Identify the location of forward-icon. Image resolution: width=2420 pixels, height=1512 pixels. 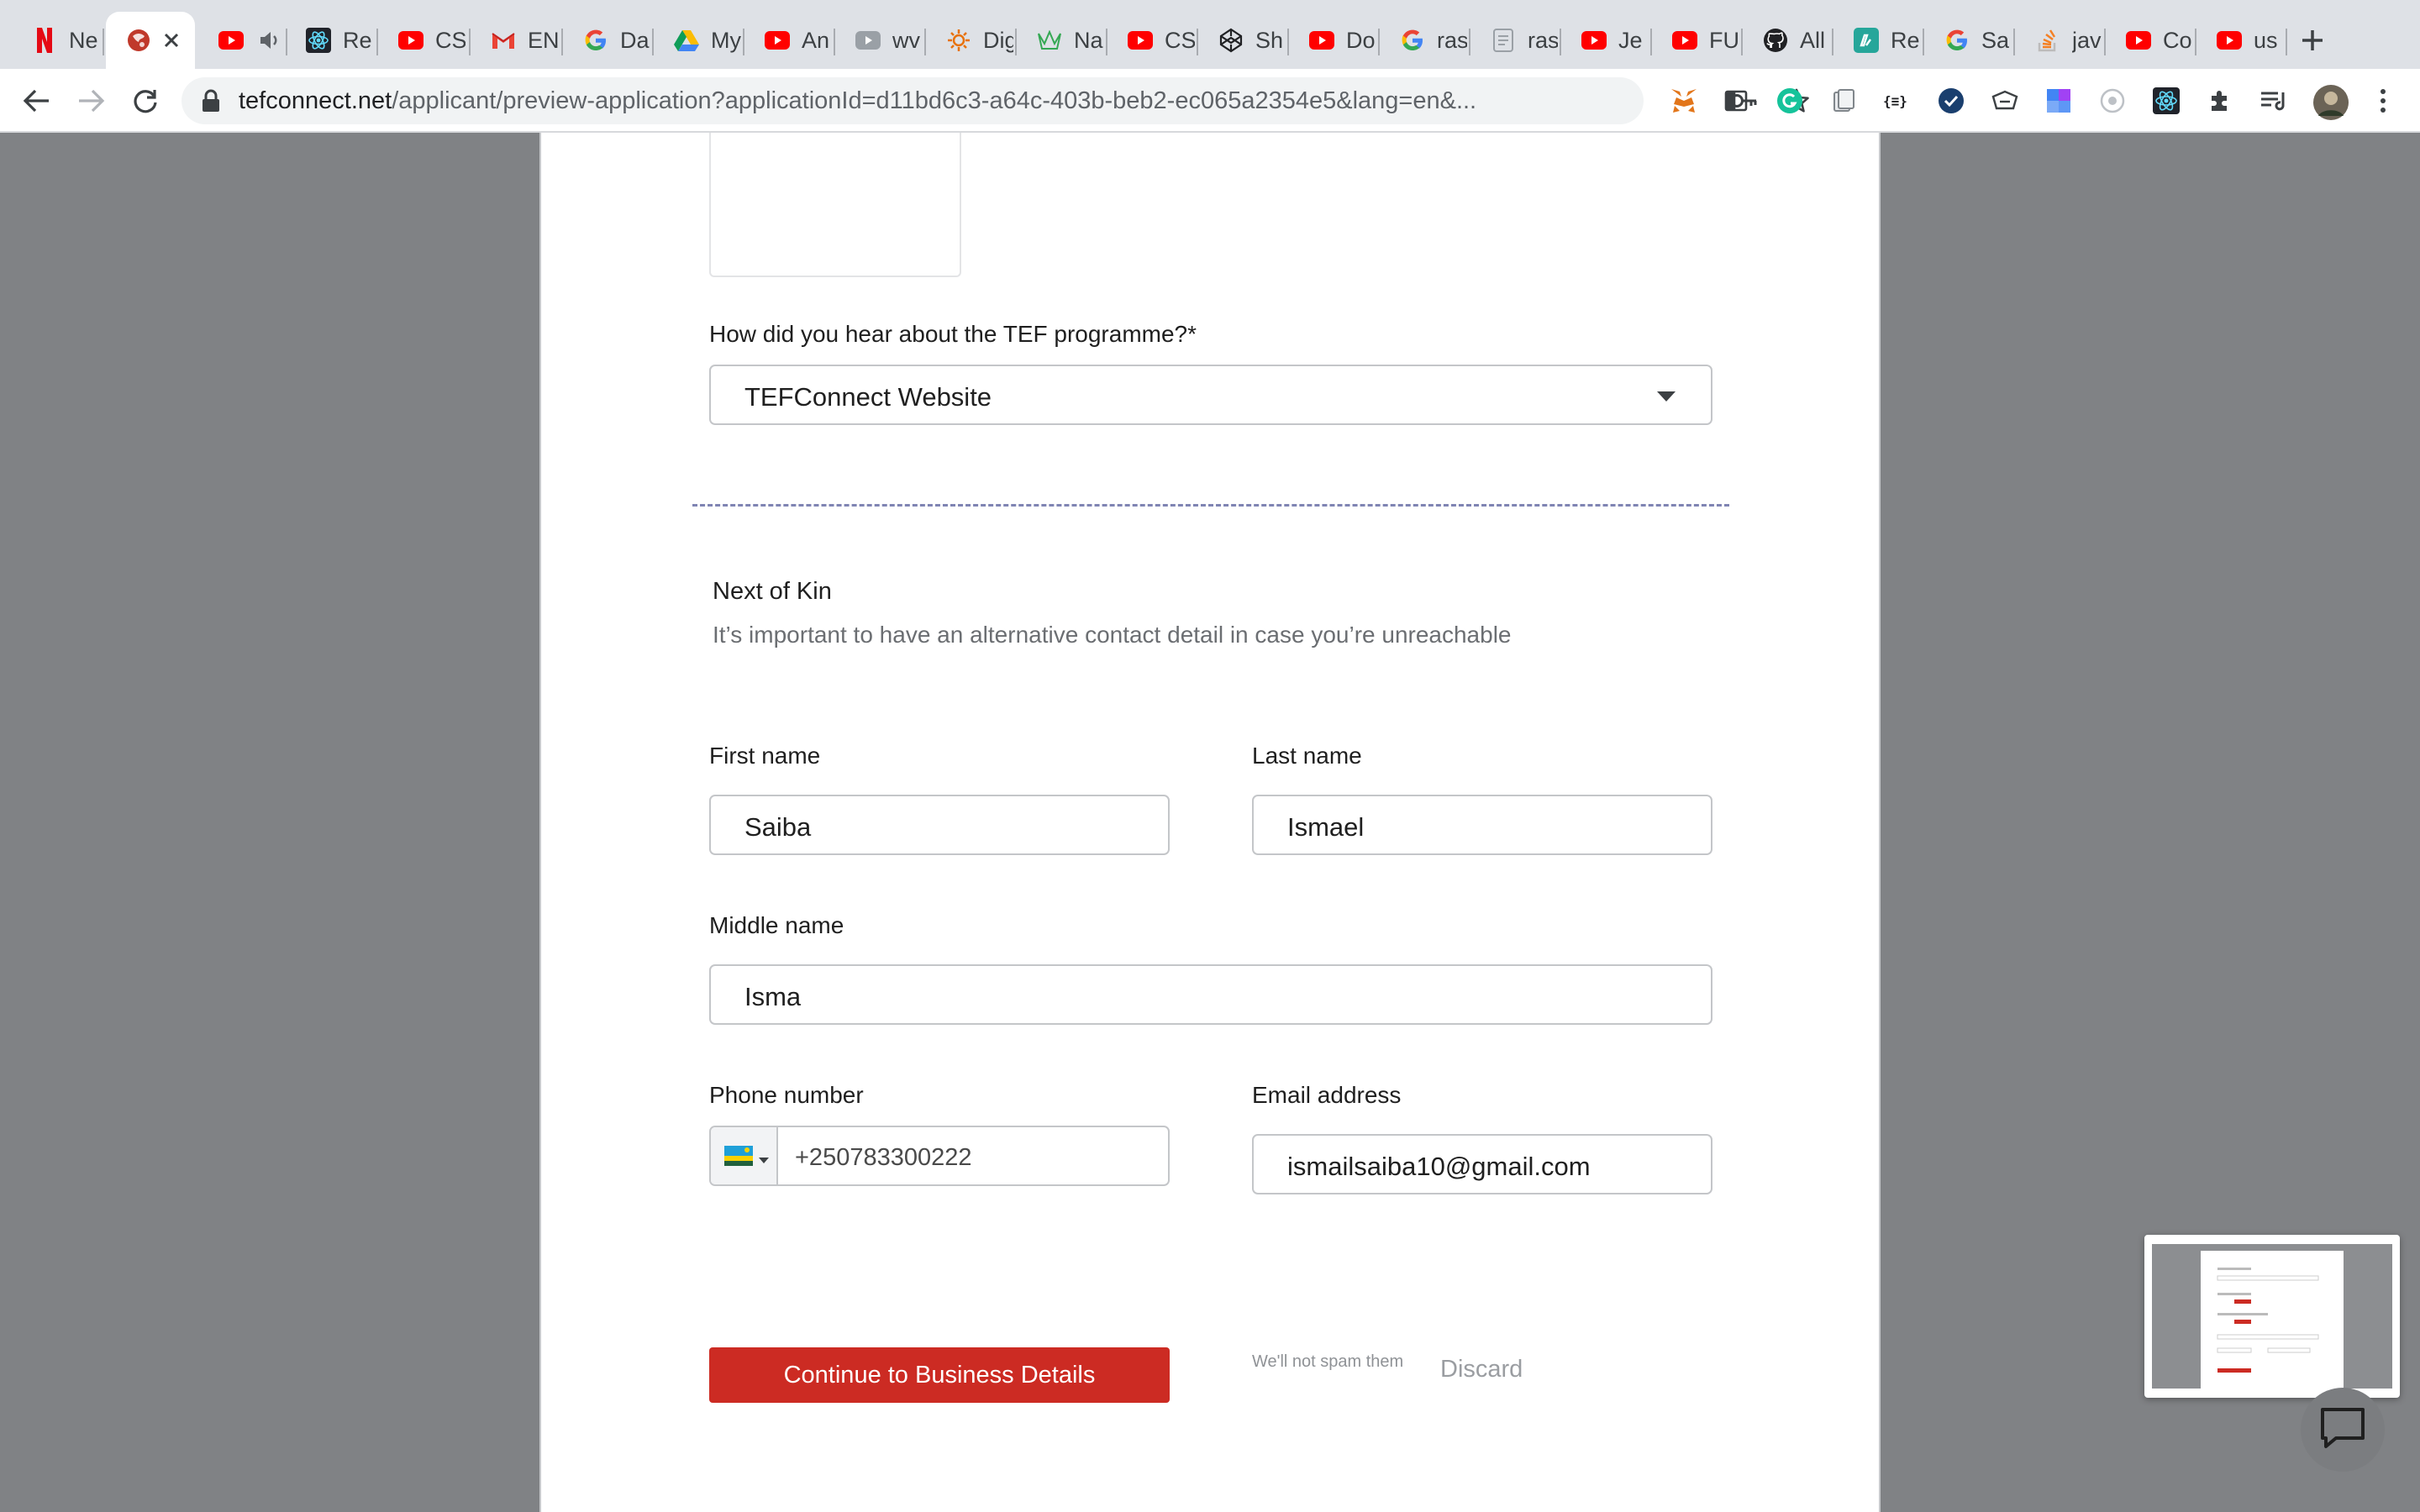
(92, 100).